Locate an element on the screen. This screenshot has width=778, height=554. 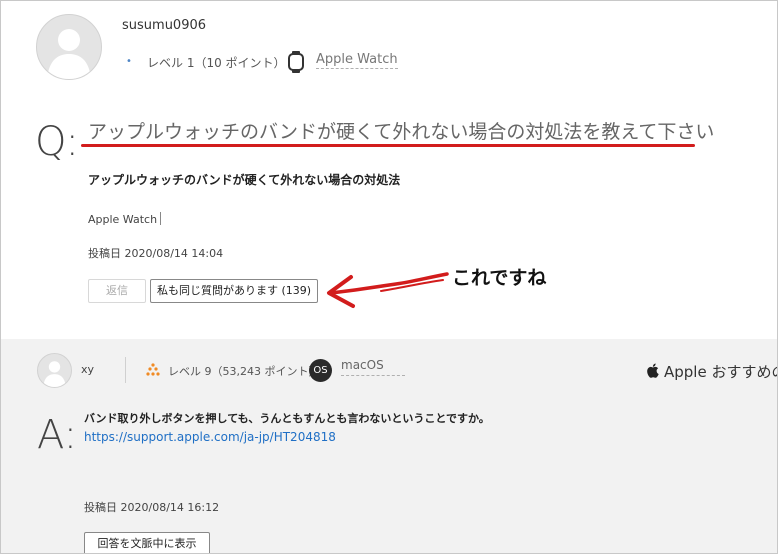
question-posted-date: 投稿日 2020/08/14 14:04 is located at coordinates (156, 253).